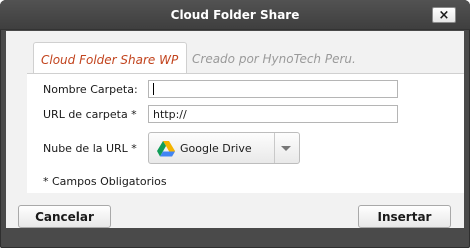  What do you see at coordinates (404, 216) in the screenshot?
I see `insert-button: Insertar` at bounding box center [404, 216].